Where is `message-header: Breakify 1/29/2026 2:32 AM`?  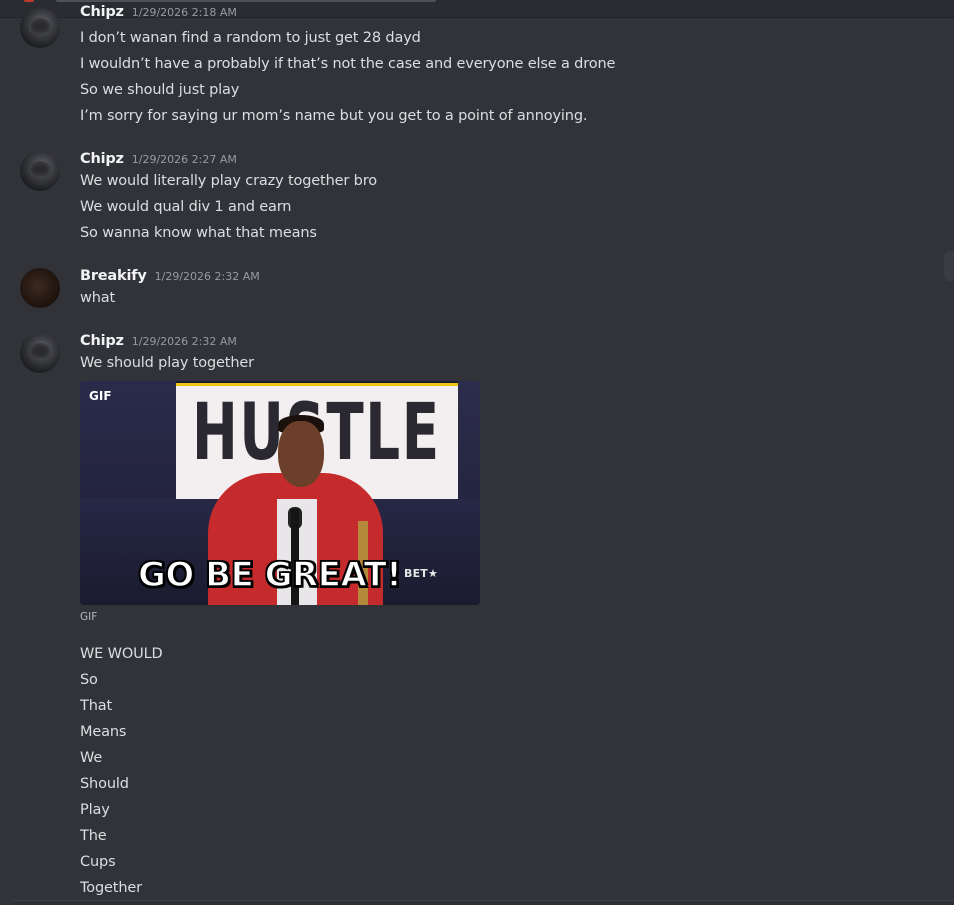
message-header: Breakify 1/29/2026 2:32 AM is located at coordinates (170, 278).